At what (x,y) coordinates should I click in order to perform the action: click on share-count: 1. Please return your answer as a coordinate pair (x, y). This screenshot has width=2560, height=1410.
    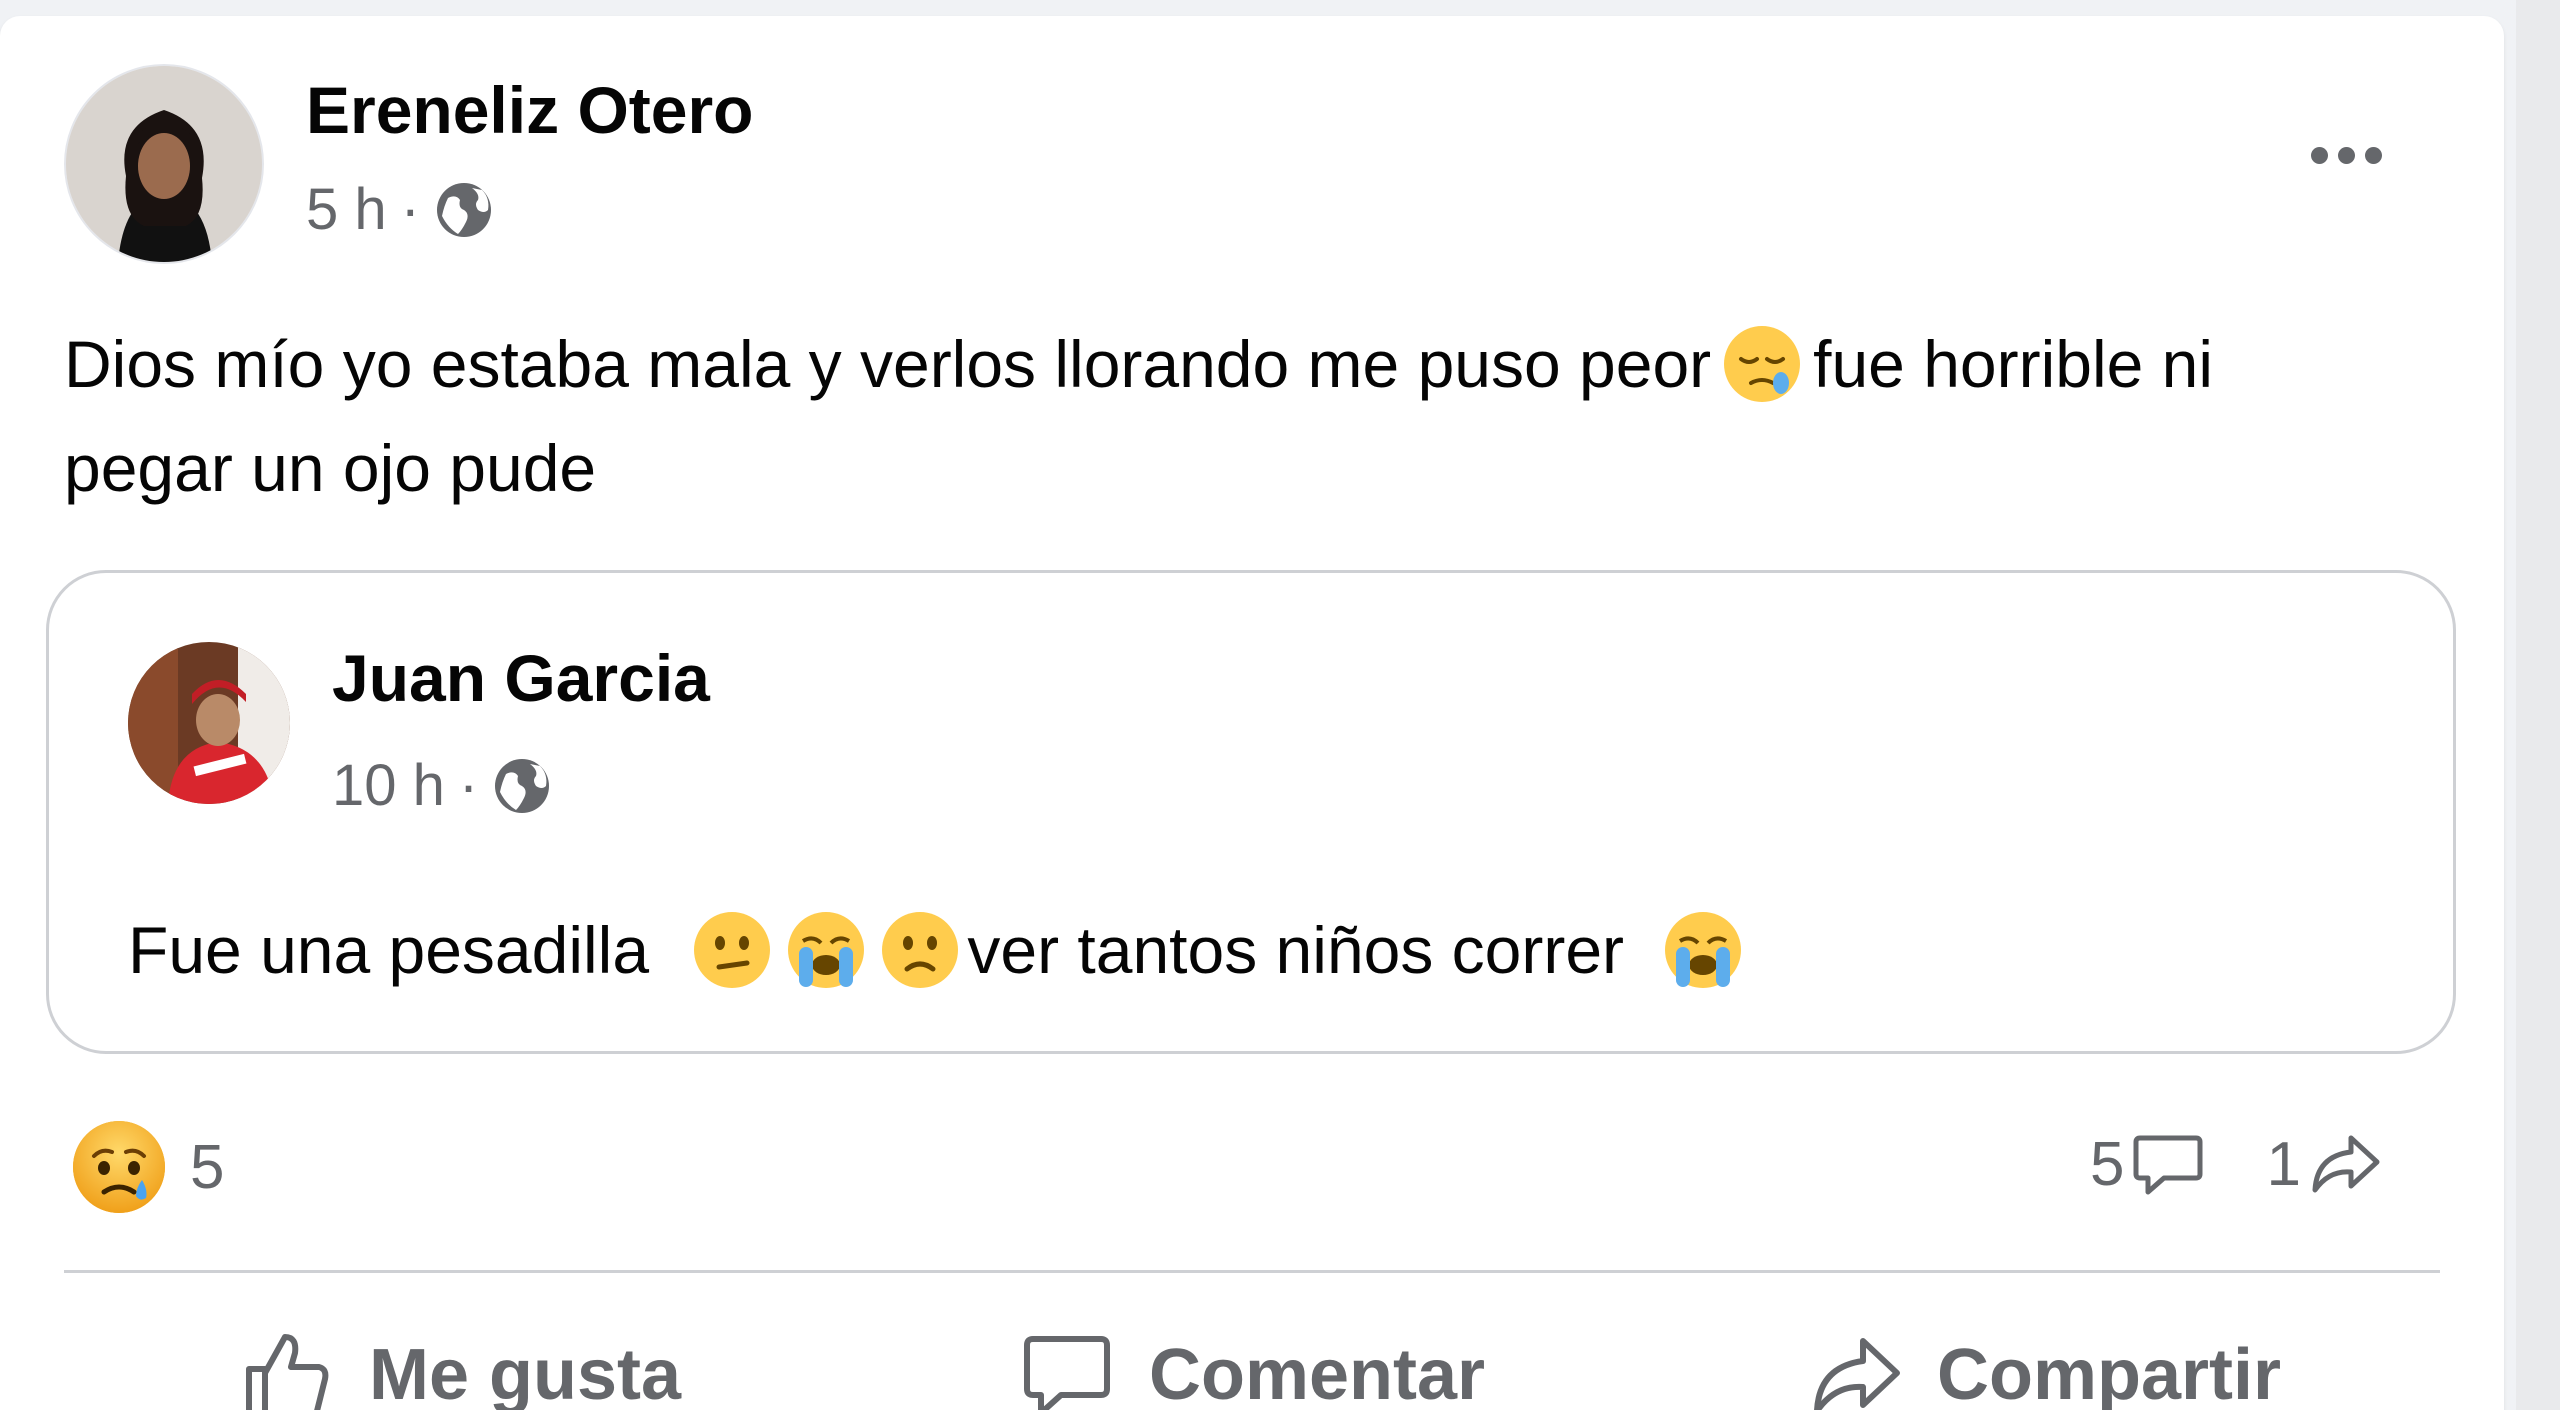
    Looking at the image, I should click on (2324, 1164).